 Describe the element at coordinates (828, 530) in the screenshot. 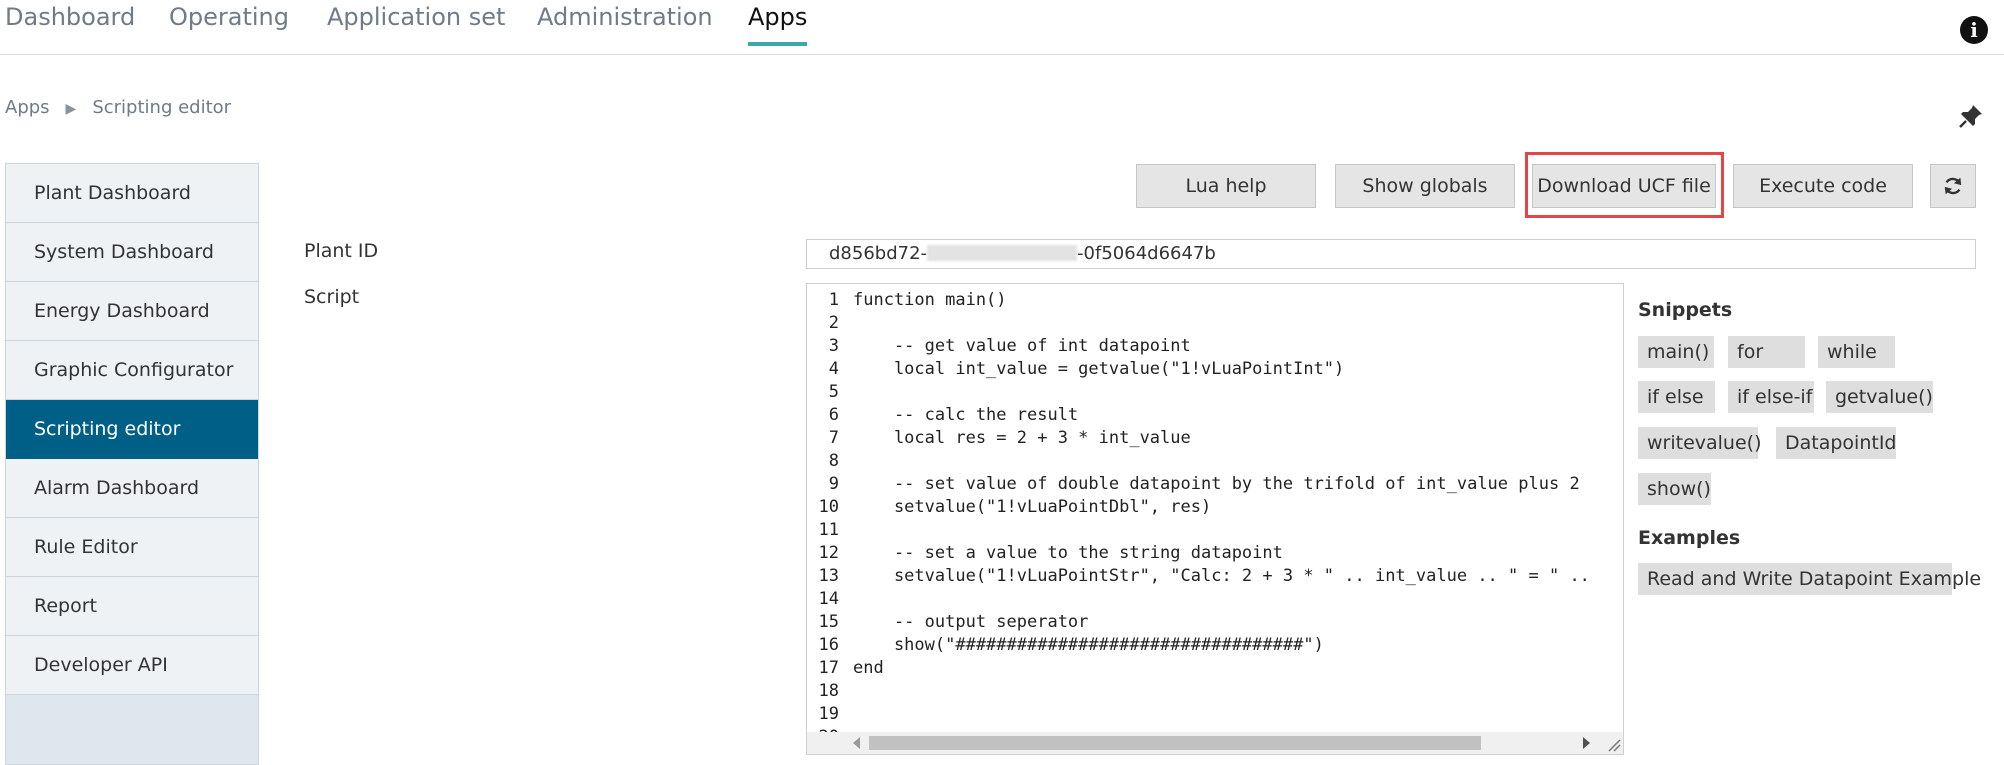

I see `line-number: 11` at that location.